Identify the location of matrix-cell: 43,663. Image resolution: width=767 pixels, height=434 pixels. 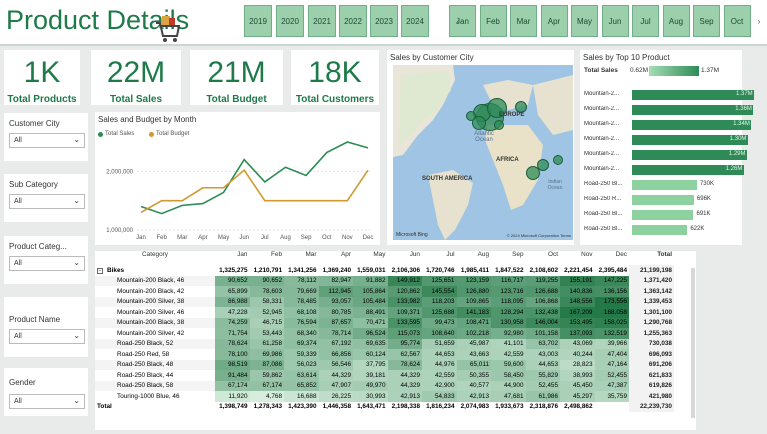
(473, 354).